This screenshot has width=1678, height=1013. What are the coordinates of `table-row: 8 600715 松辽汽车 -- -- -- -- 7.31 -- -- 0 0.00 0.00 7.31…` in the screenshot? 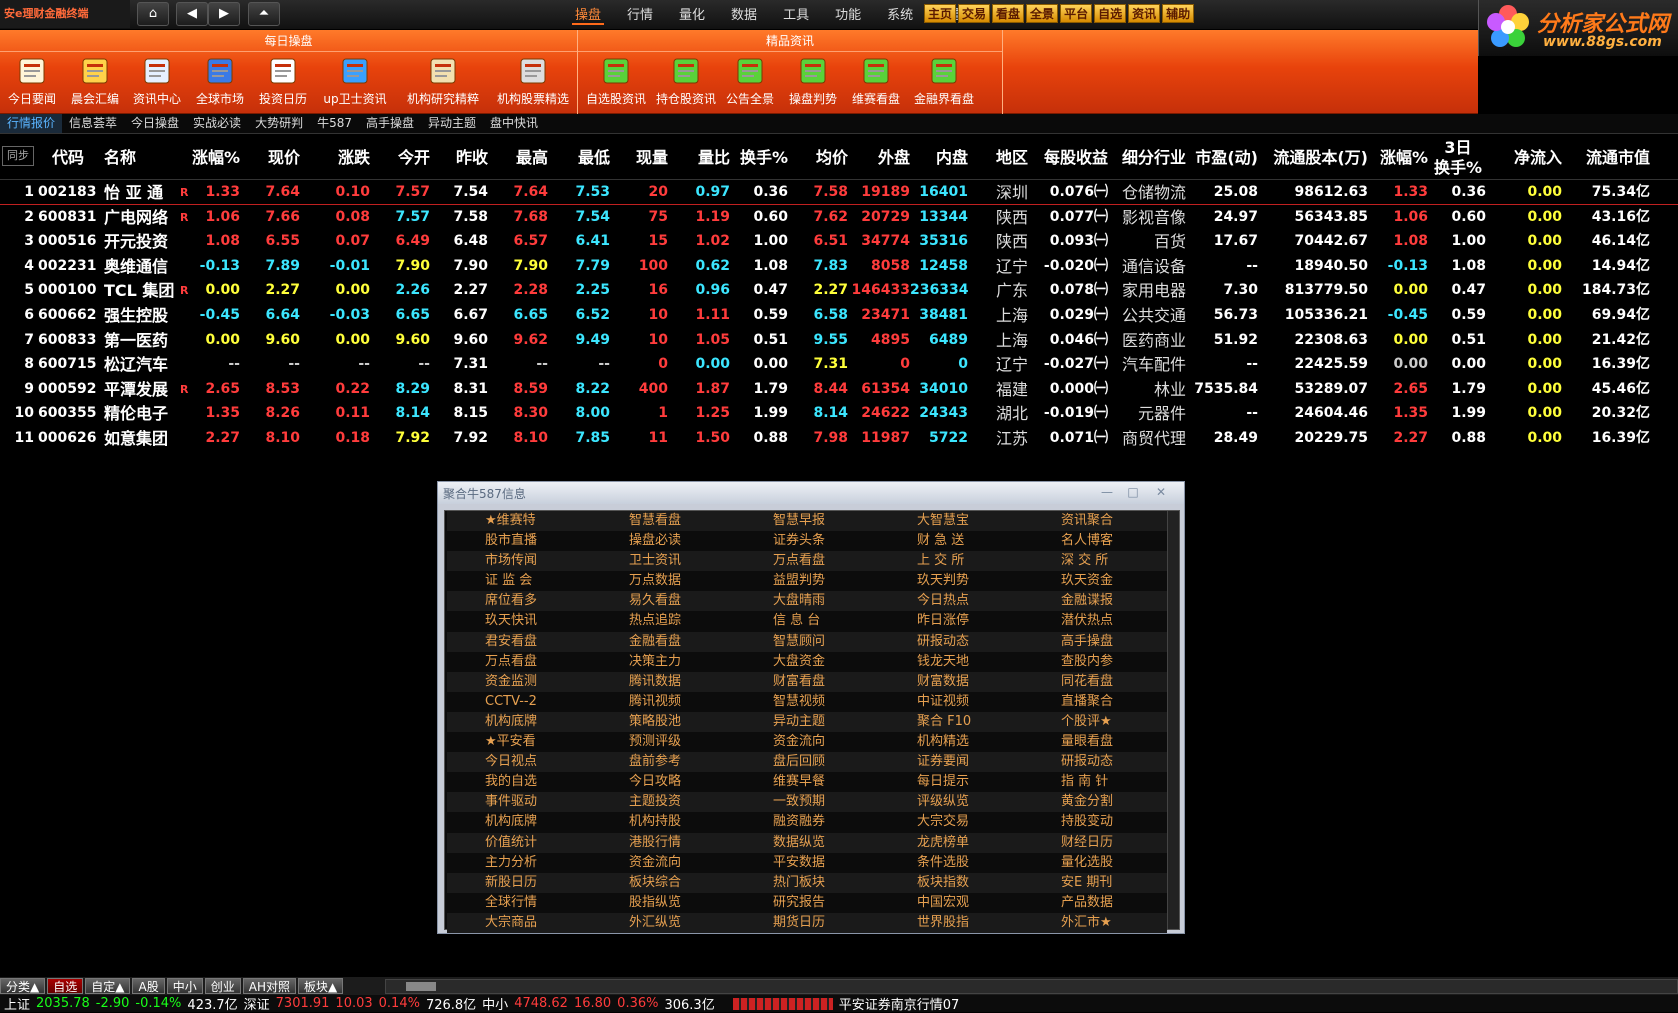 It's located at (839, 364).